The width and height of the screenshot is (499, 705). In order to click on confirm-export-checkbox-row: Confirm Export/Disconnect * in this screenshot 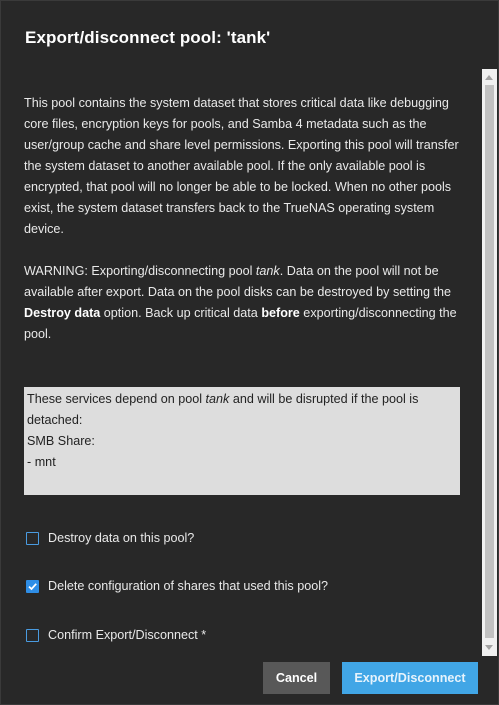, I will do `click(116, 635)`.